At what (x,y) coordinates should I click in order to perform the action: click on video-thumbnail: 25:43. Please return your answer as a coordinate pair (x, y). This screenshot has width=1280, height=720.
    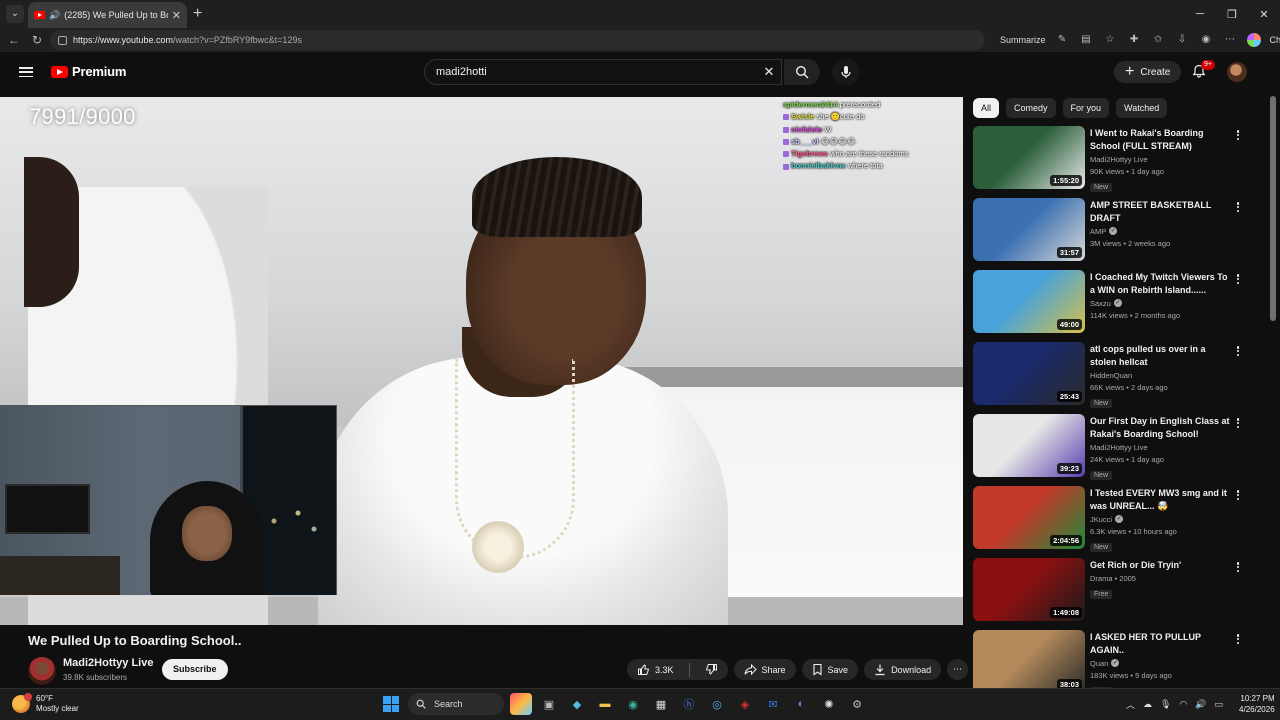
    Looking at the image, I should click on (1029, 373).